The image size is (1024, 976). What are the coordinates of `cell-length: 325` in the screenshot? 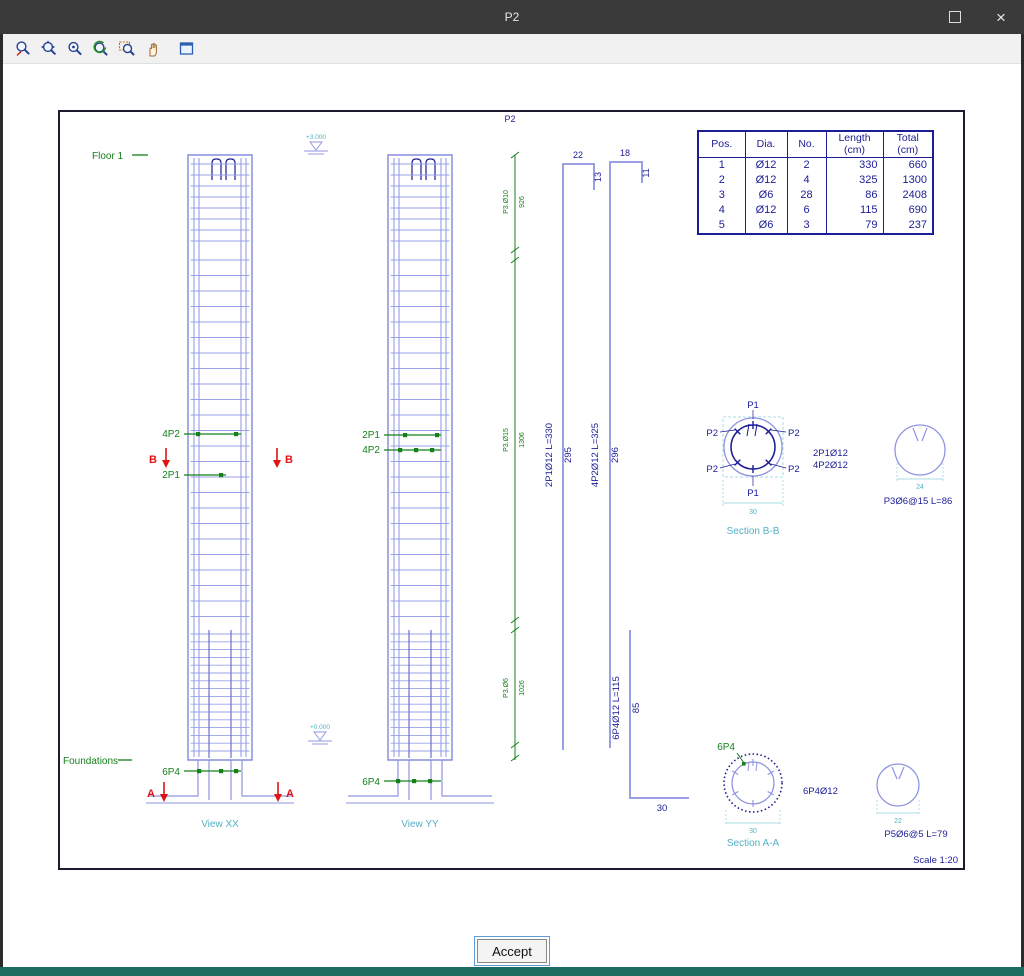 It's located at (854, 181).